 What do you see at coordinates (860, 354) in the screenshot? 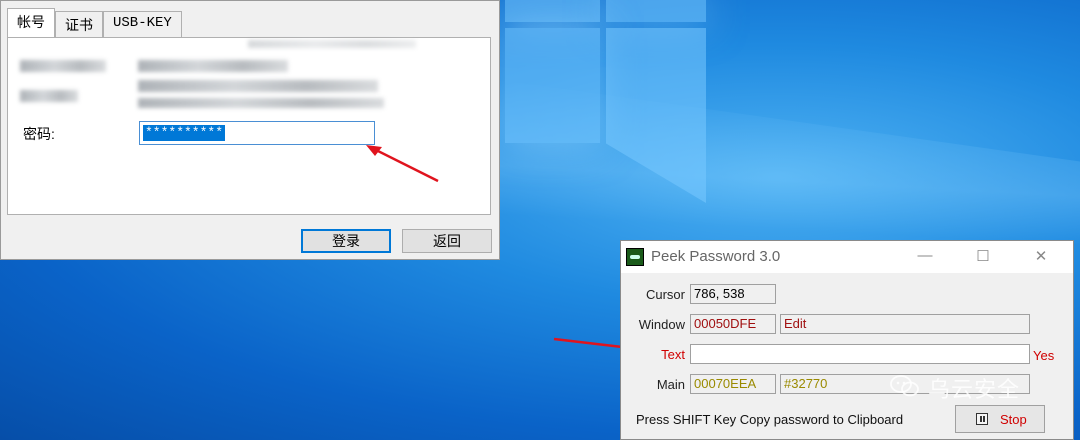
I see `text-field` at bounding box center [860, 354].